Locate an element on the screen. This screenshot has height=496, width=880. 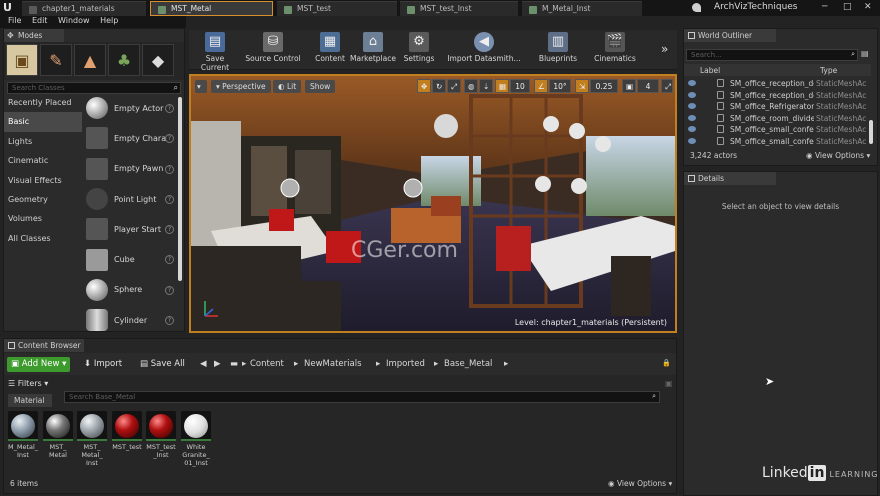
folder-tab-material: Material is located at coordinates (30, 400).